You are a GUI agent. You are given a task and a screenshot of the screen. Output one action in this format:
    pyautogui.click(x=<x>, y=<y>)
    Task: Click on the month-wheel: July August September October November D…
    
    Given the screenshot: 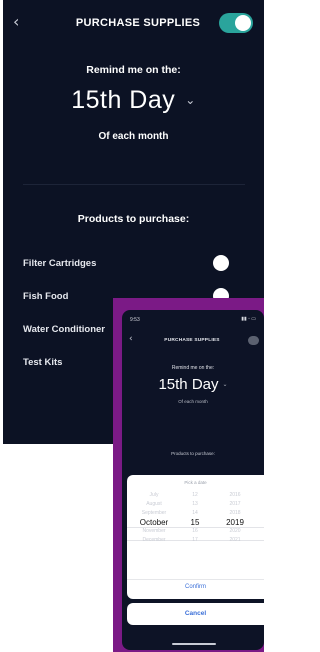 What is the action you would take?
    pyautogui.click(x=154, y=518)
    